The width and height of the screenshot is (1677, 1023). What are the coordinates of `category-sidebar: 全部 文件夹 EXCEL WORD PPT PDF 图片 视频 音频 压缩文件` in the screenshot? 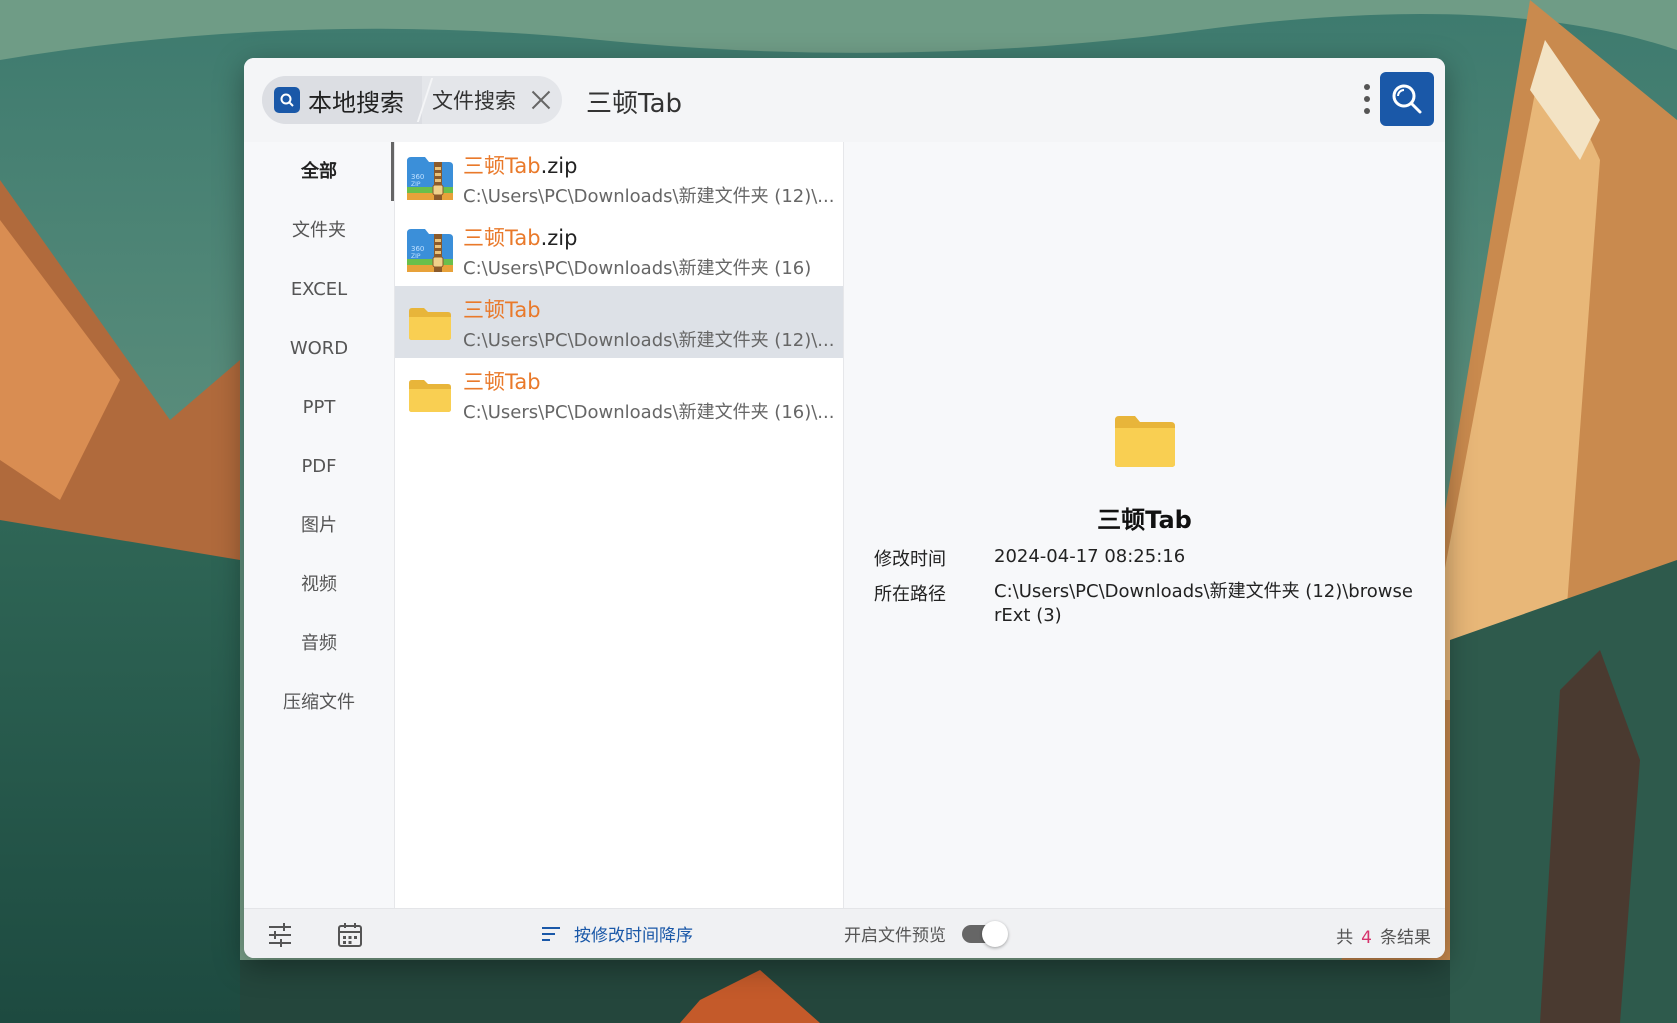 It's located at (319, 525).